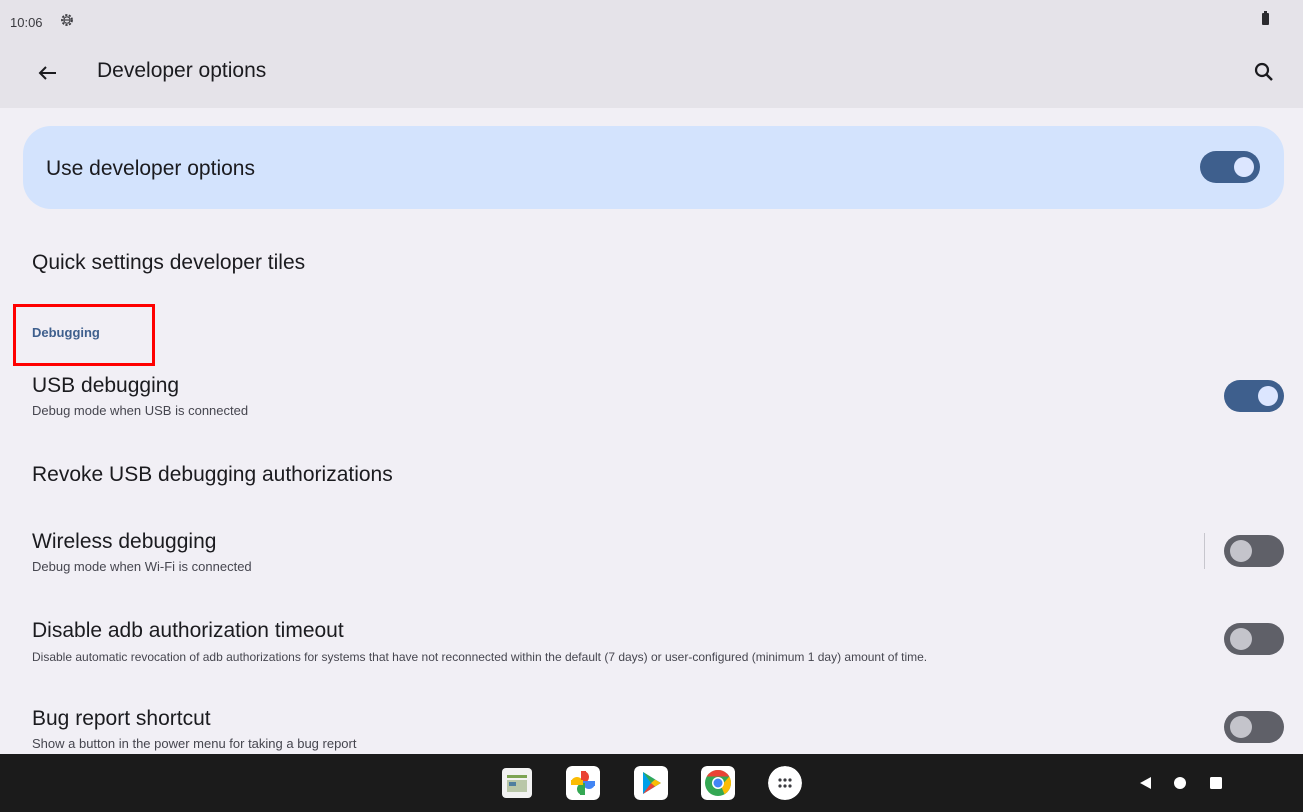  What do you see at coordinates (1145, 783) in the screenshot?
I see `nav-back-icon` at bounding box center [1145, 783].